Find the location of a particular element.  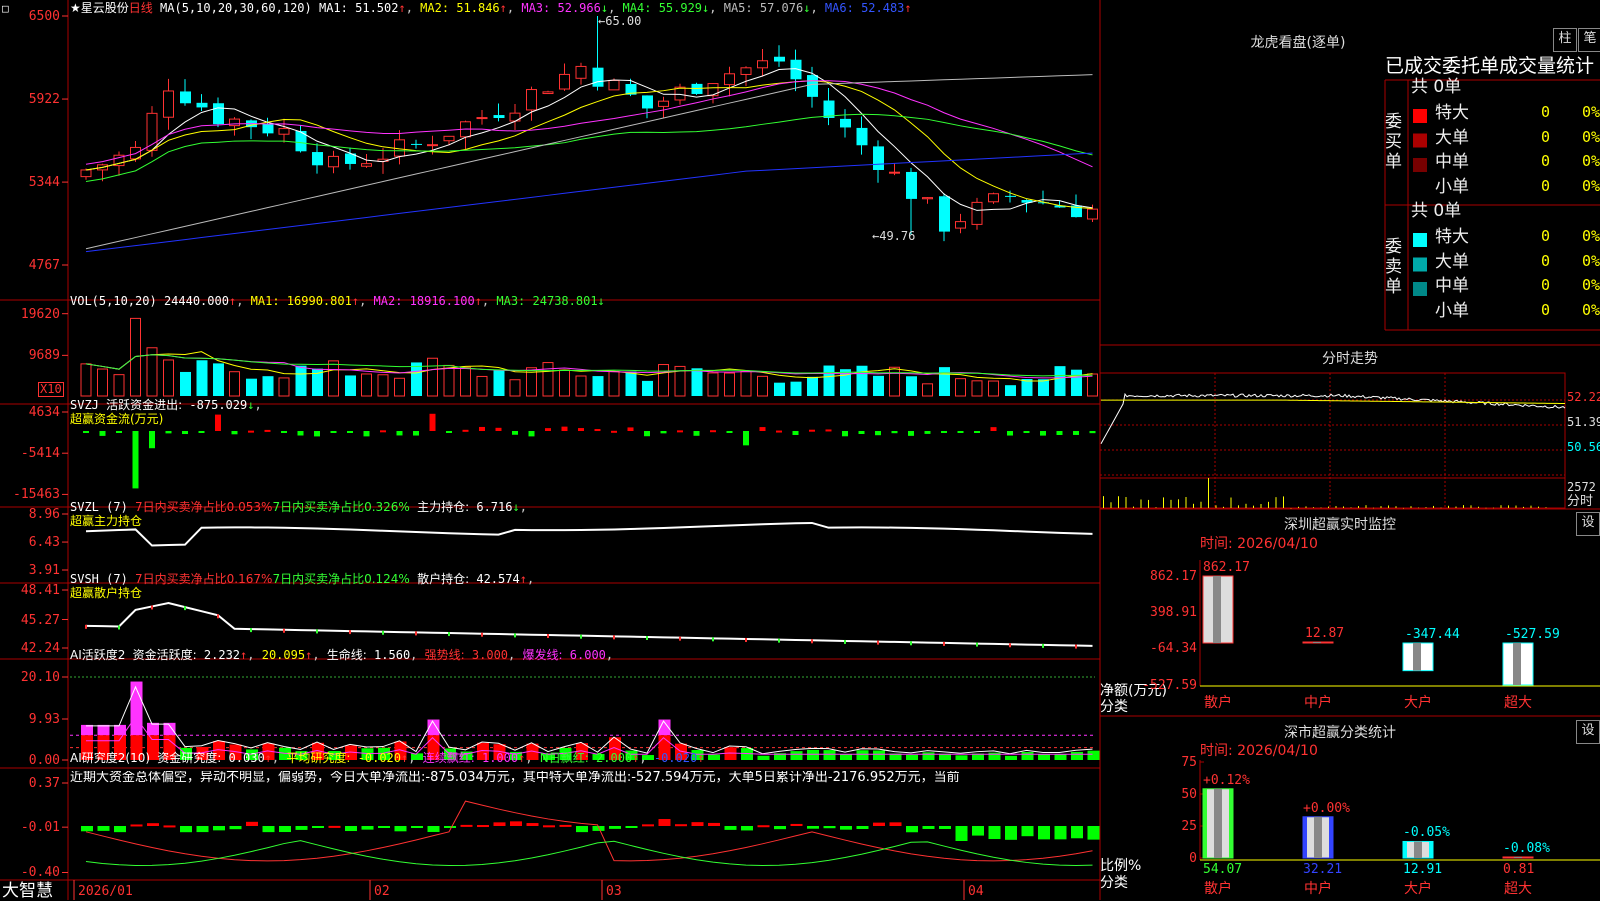

monitor-title: 深圳超赢实时监控 is located at coordinates (1340, 525).